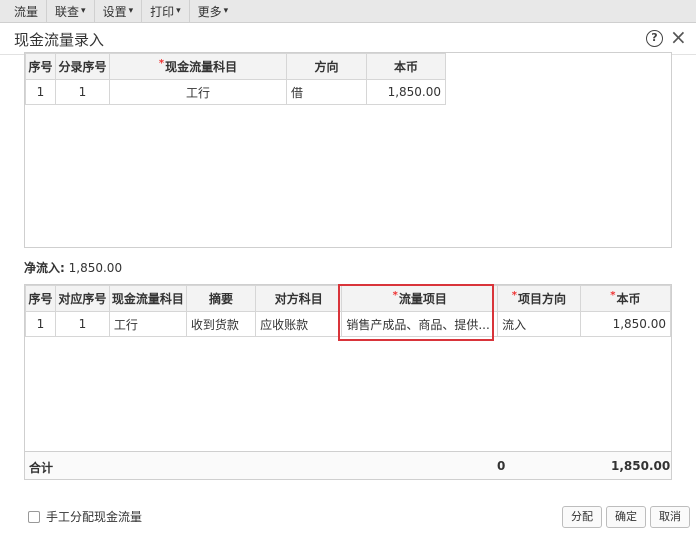  What do you see at coordinates (299, 324) in the screenshot?
I see `cell-counter-subject: 应收账款` at bounding box center [299, 324].